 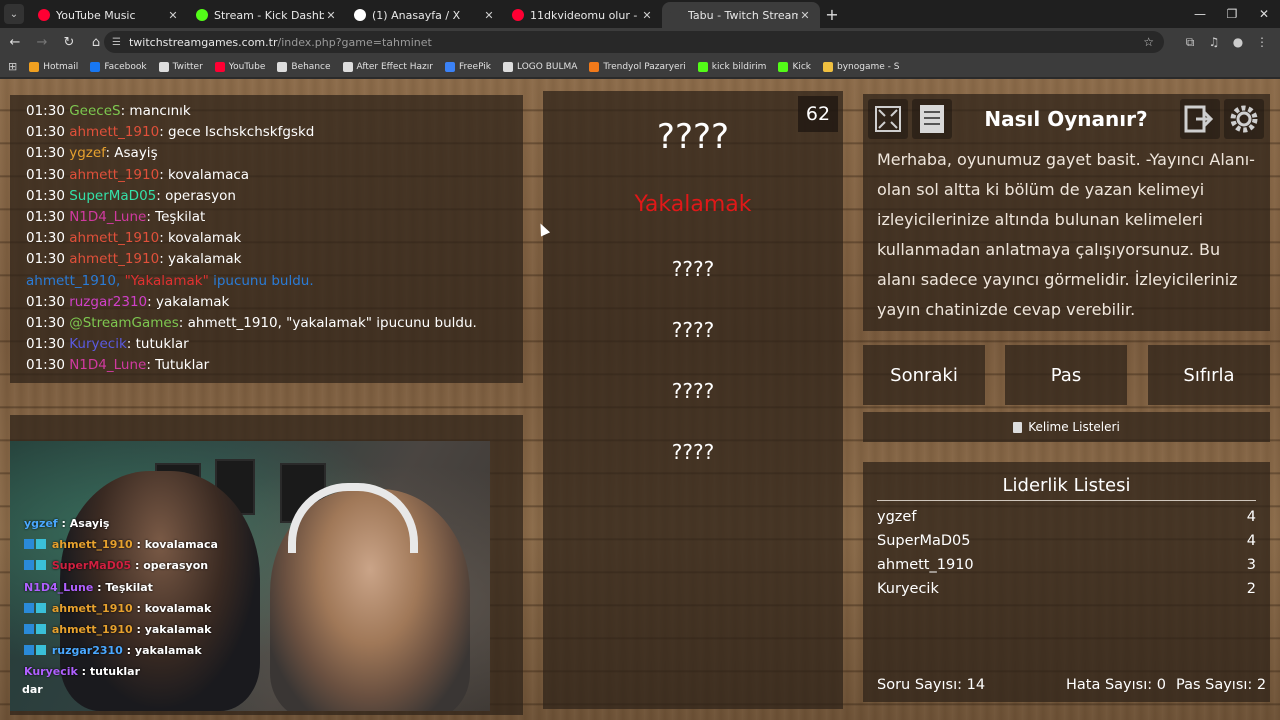 What do you see at coordinates (924, 541) in the screenshot?
I see `leaderboard-name: SuperMaD05` at bounding box center [924, 541].